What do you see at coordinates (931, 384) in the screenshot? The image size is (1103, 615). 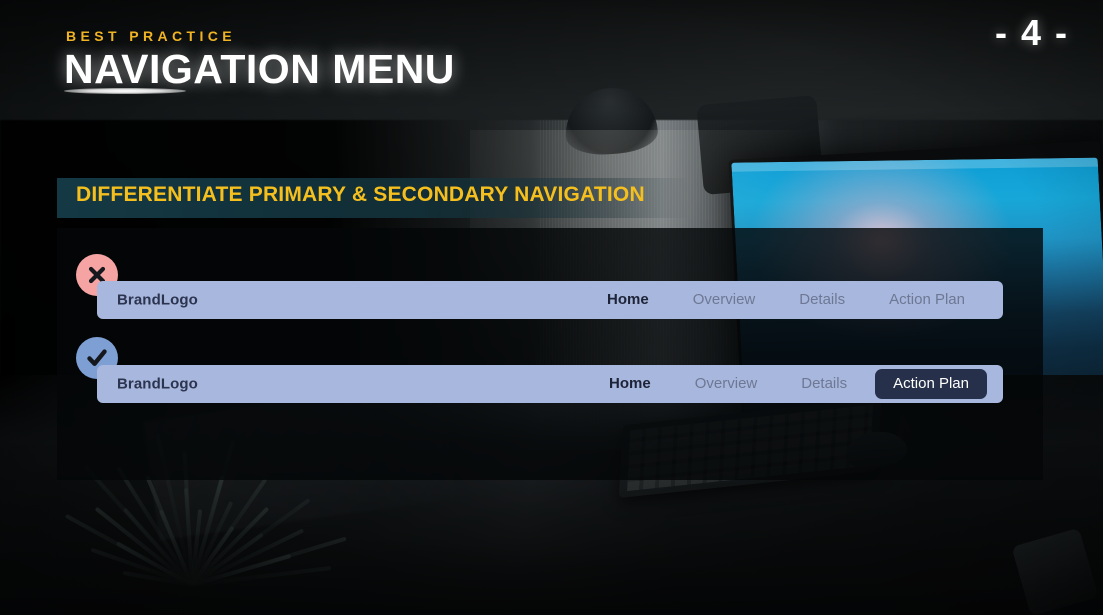 I see `nav-item-action-plan-cta: Action Plan` at bounding box center [931, 384].